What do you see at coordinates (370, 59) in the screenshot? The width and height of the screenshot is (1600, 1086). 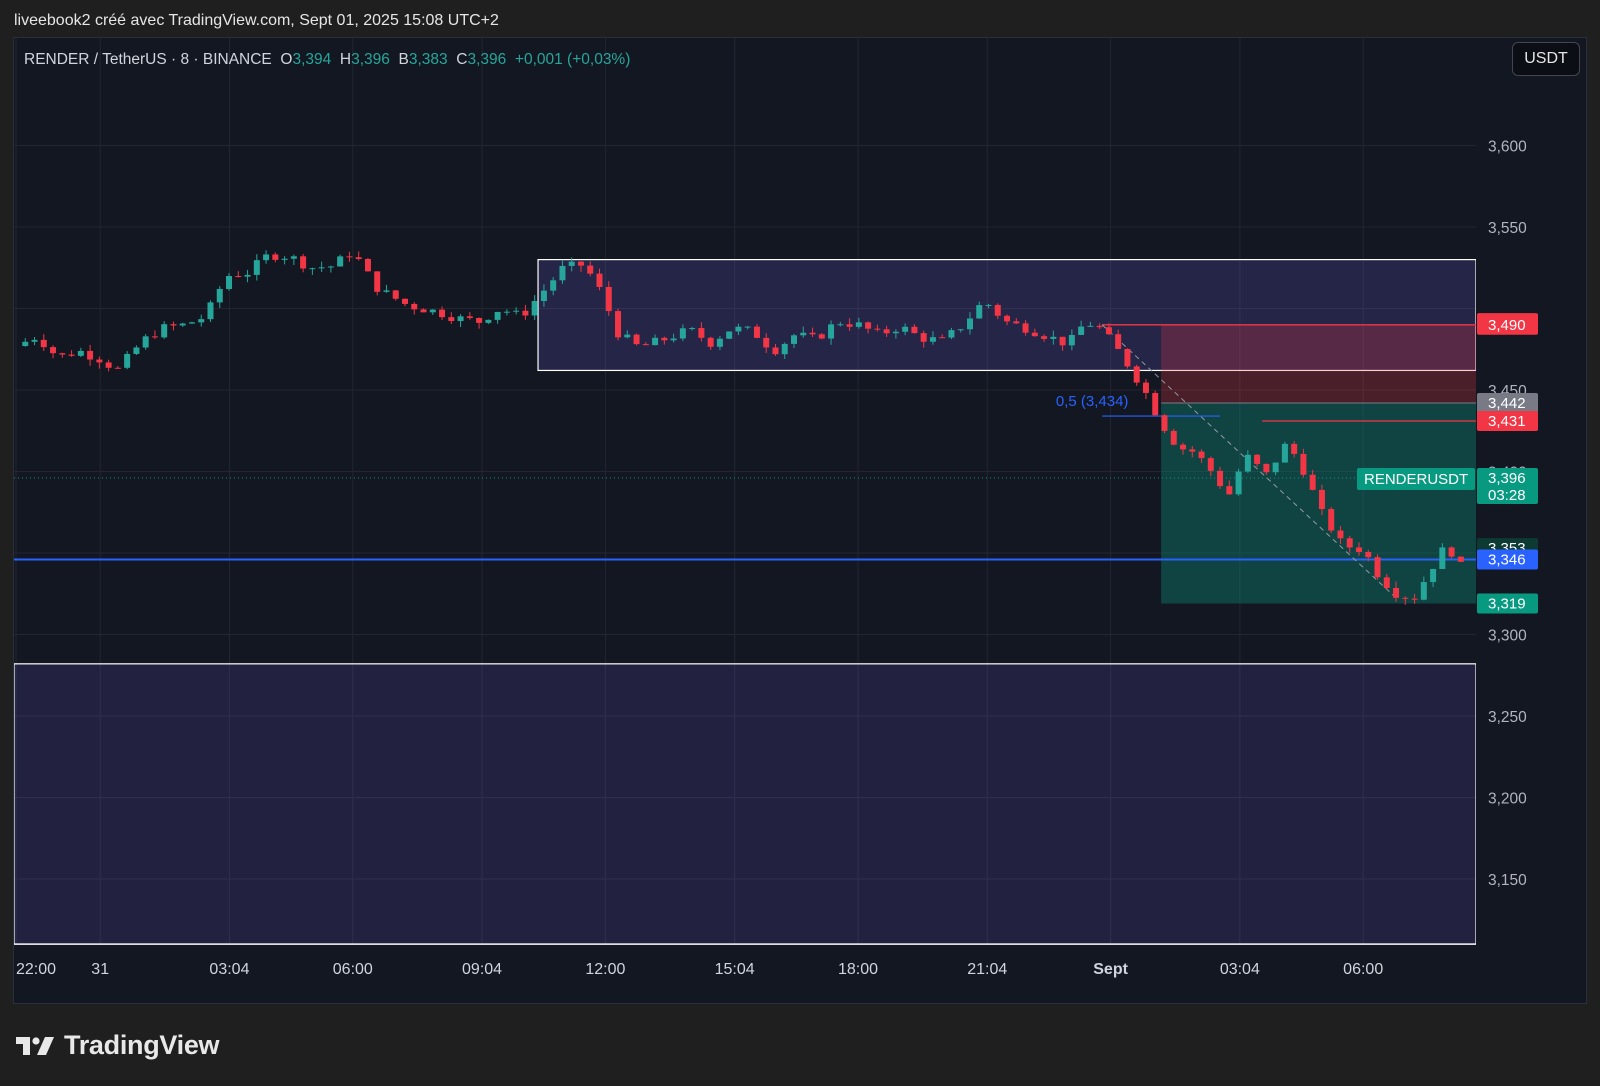 I see `high-value: 3,396` at bounding box center [370, 59].